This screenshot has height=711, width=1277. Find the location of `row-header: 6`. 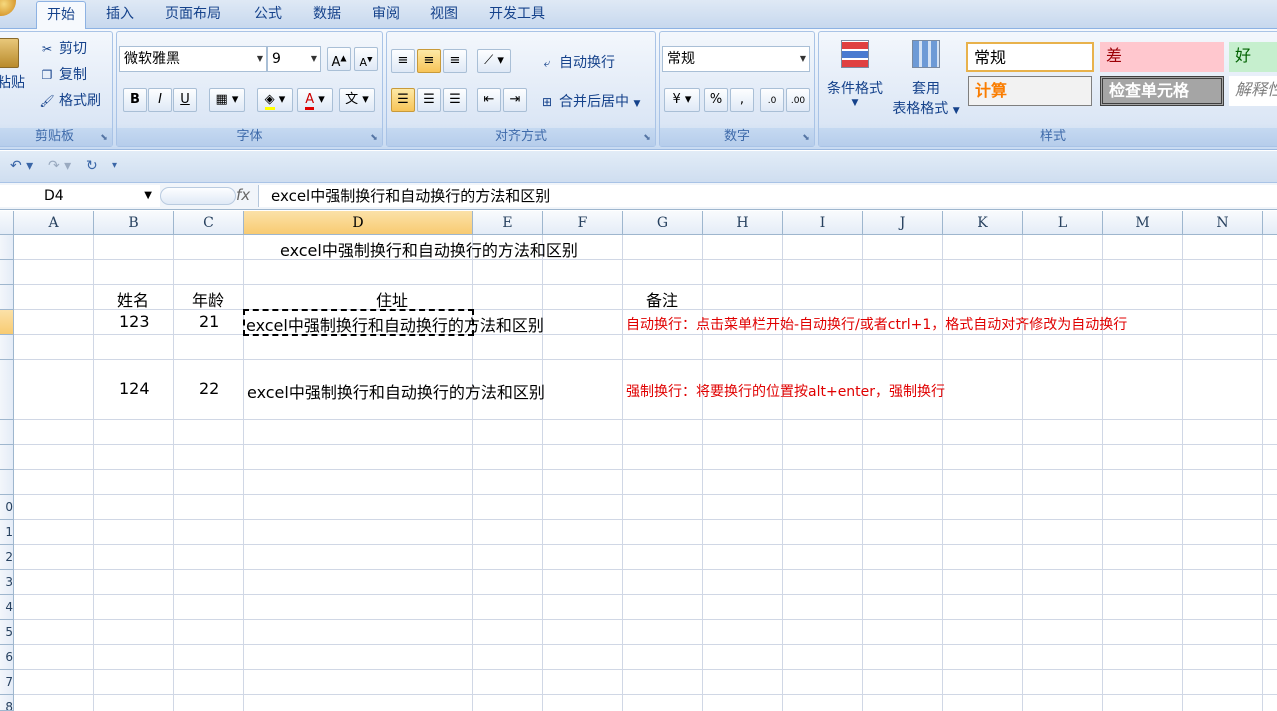

row-header: 6 is located at coordinates (7, 657).